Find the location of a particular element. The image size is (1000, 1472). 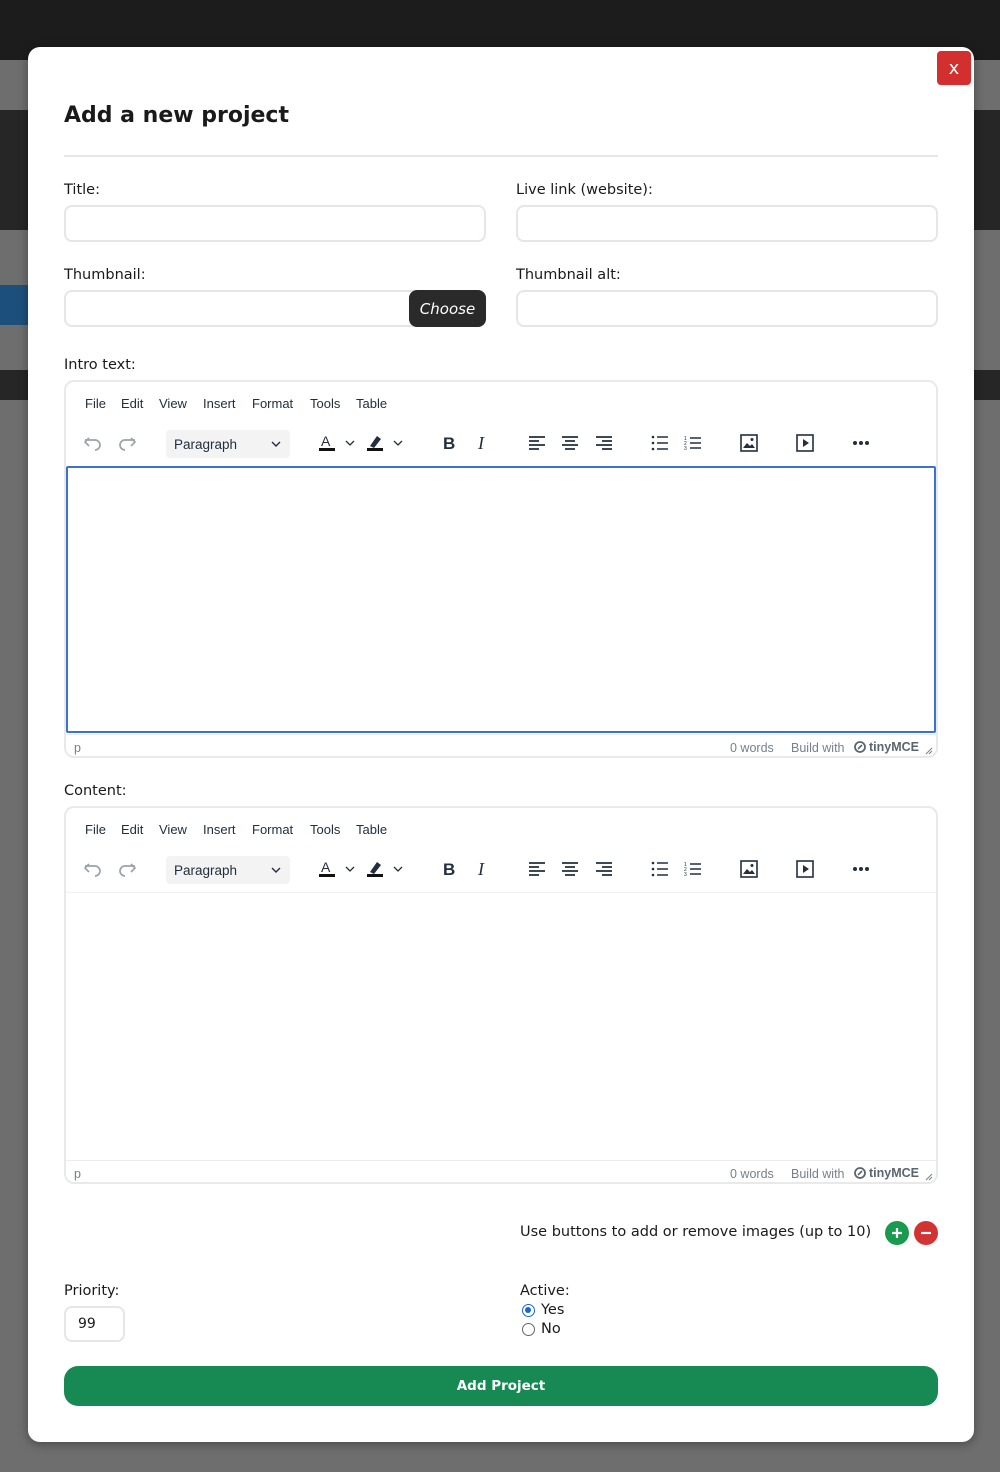

undo-icon is located at coordinates (92, 444).